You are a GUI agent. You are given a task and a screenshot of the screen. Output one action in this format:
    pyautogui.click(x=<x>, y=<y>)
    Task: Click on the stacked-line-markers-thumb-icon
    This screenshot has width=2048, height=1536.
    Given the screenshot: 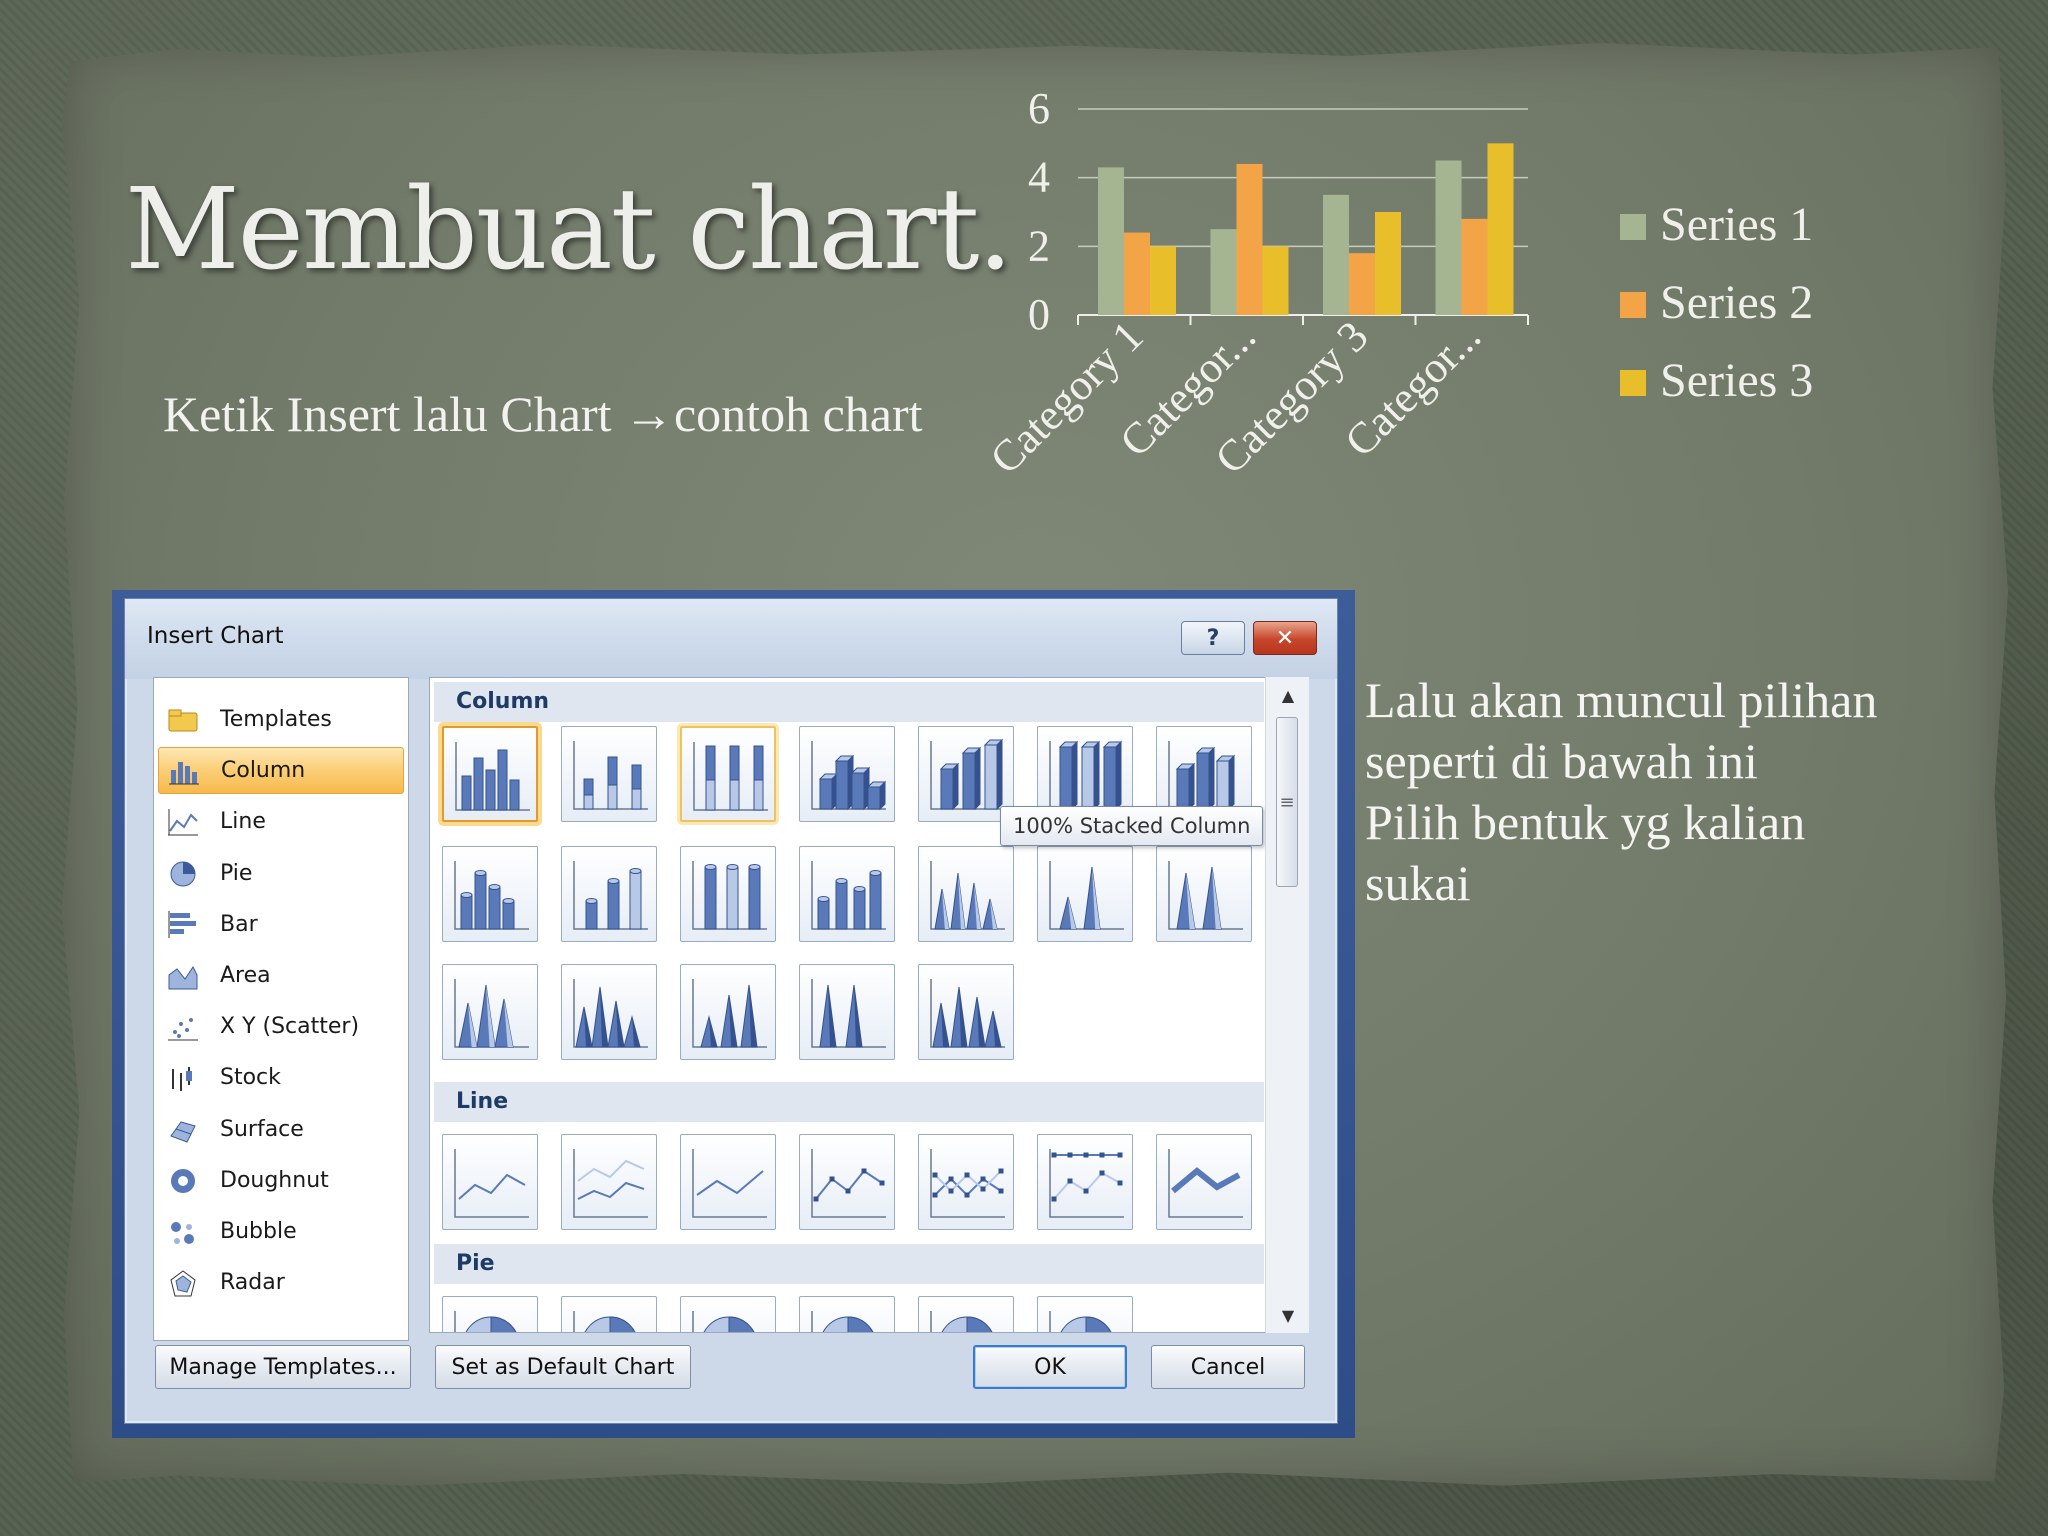 What is the action you would take?
    pyautogui.click(x=967, y=1183)
    